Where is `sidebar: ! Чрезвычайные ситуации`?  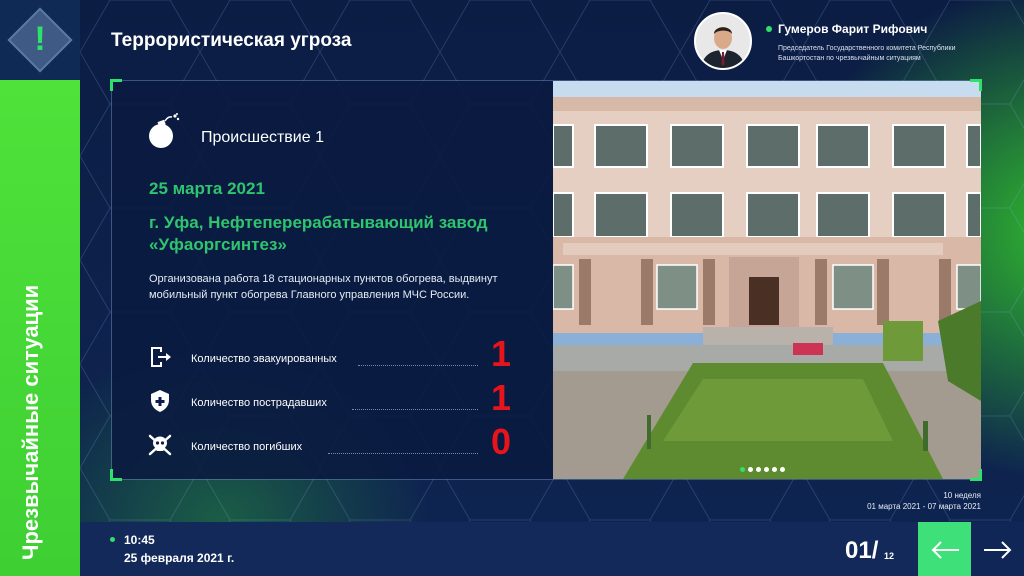 sidebar: ! Чрезвычайные ситуации is located at coordinates (40, 288).